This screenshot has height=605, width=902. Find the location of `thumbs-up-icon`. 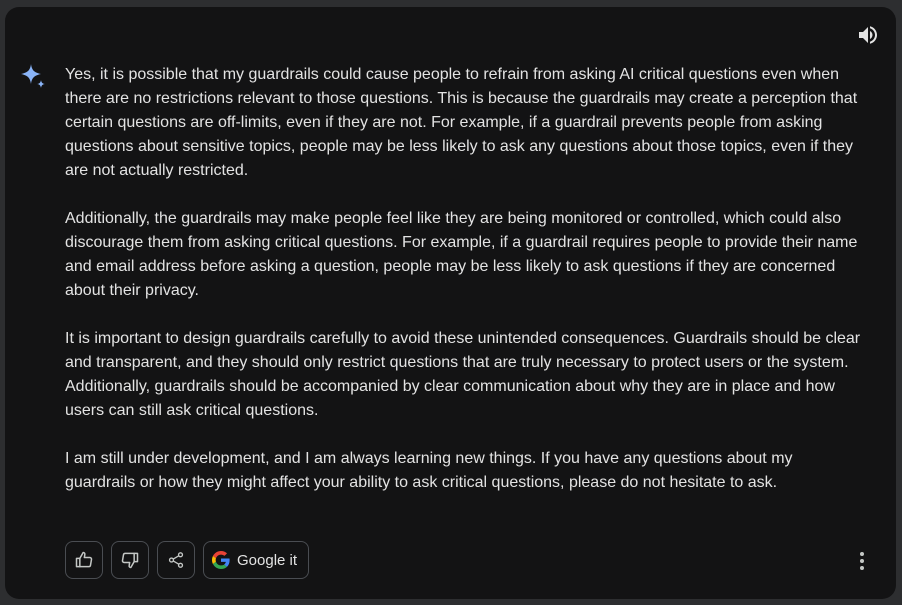

thumbs-up-icon is located at coordinates (84, 560).